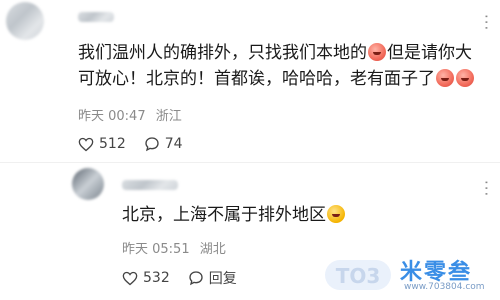 The width and height of the screenshot is (500, 300). Describe the element at coordinates (212, 249) in the screenshot. I see `reply-location: 湖北` at that location.